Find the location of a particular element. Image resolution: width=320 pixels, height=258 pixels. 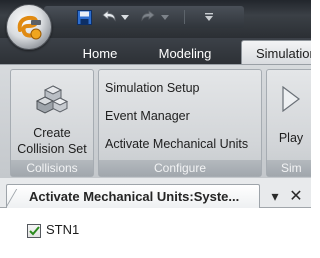

collisions-group: Create Collision Set Collisions is located at coordinates (52, 123).